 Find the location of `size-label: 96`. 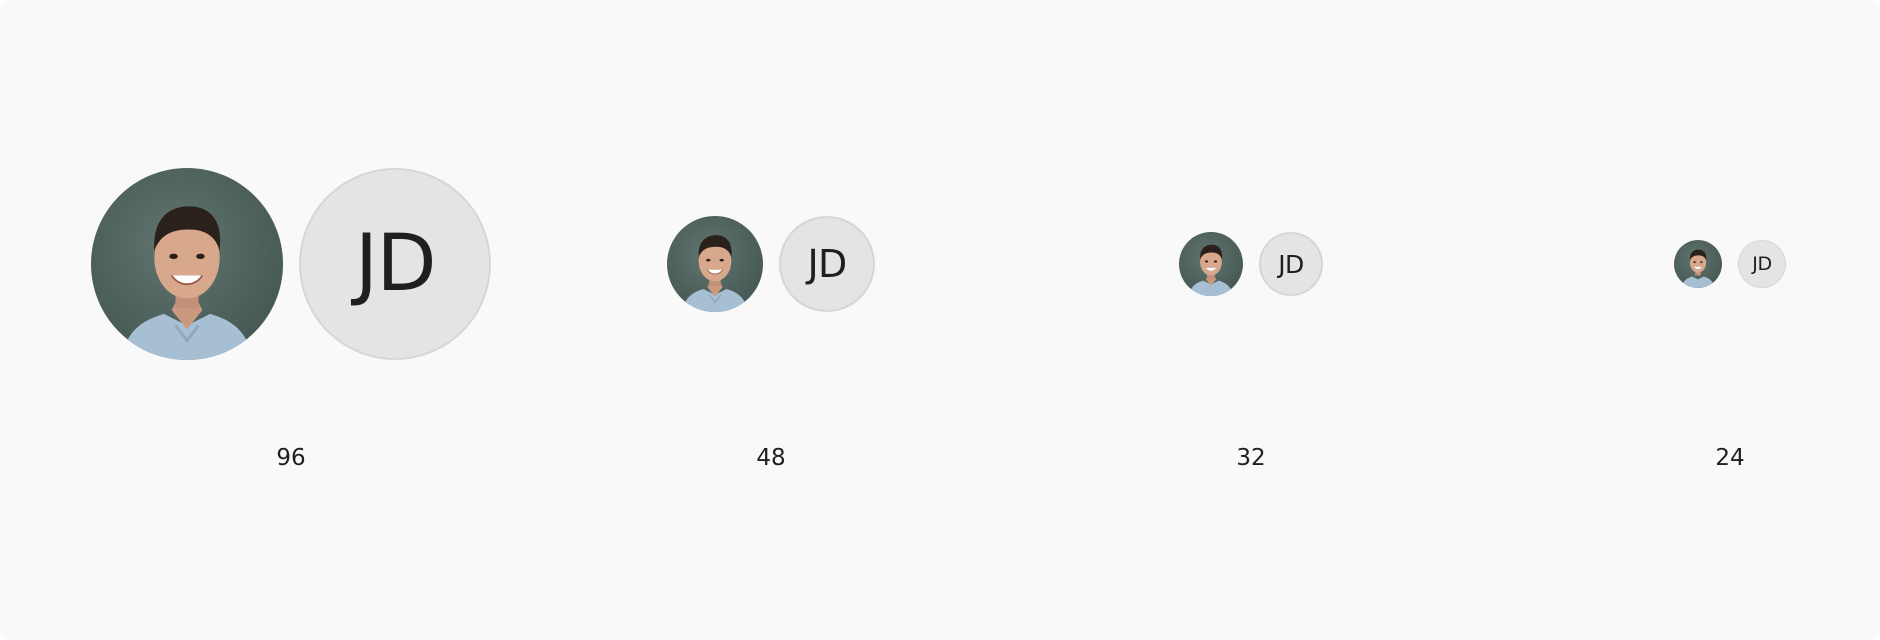

size-label: 96 is located at coordinates (291, 458).